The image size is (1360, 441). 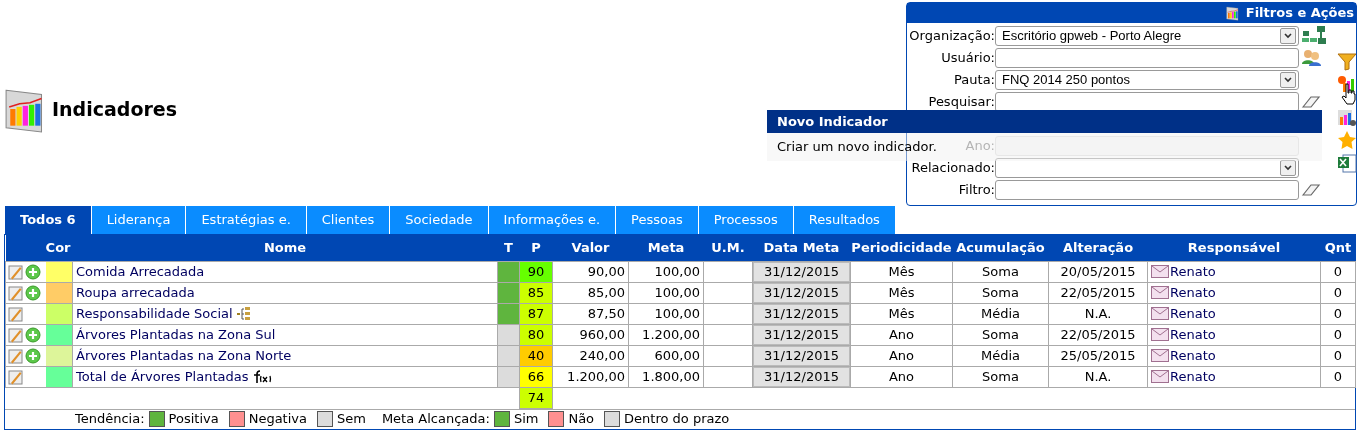 I want to click on legend-text: Sem, so click(x=351, y=419).